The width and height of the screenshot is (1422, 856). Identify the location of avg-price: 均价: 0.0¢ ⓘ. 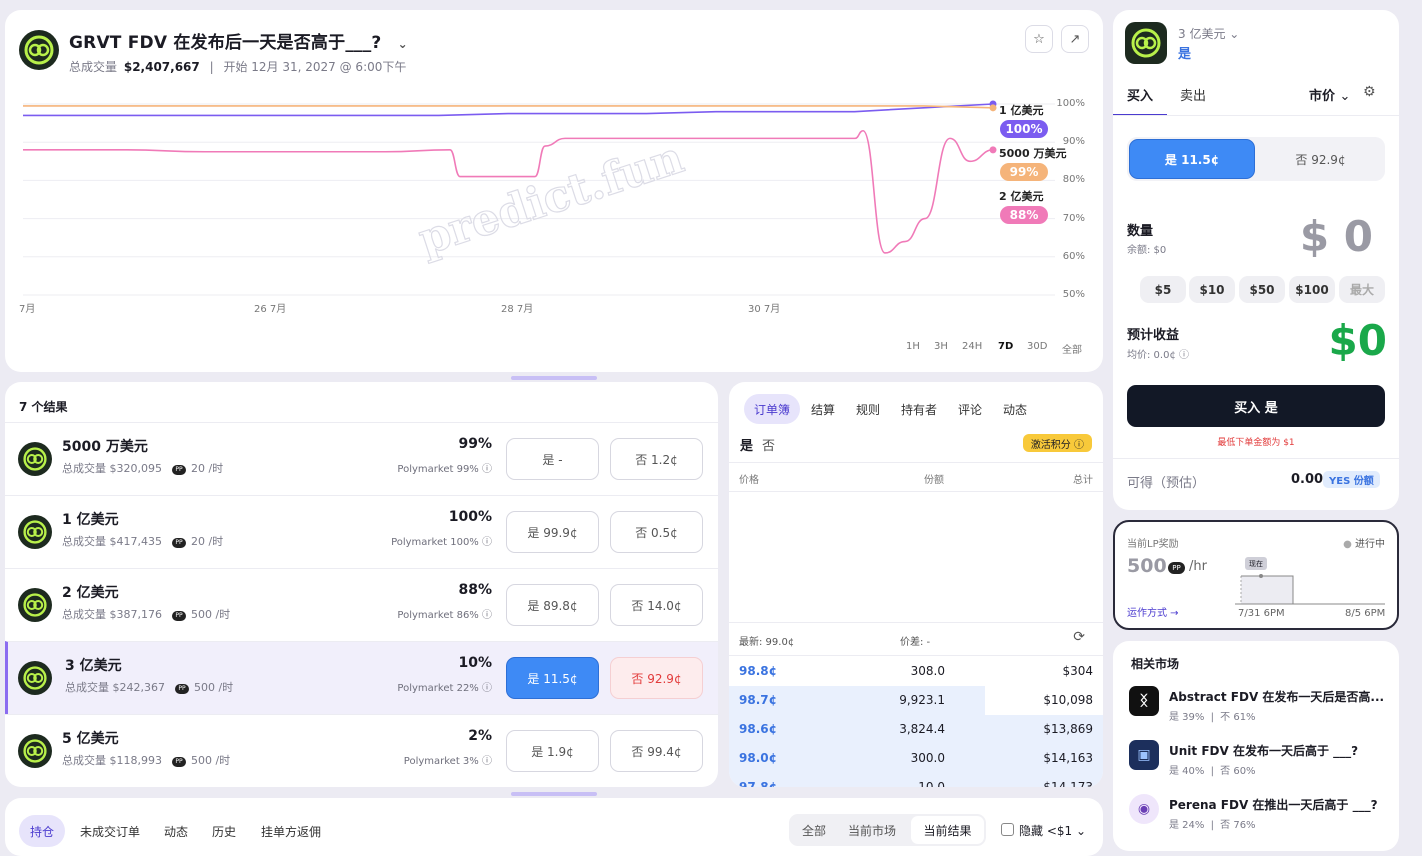
(1158, 355).